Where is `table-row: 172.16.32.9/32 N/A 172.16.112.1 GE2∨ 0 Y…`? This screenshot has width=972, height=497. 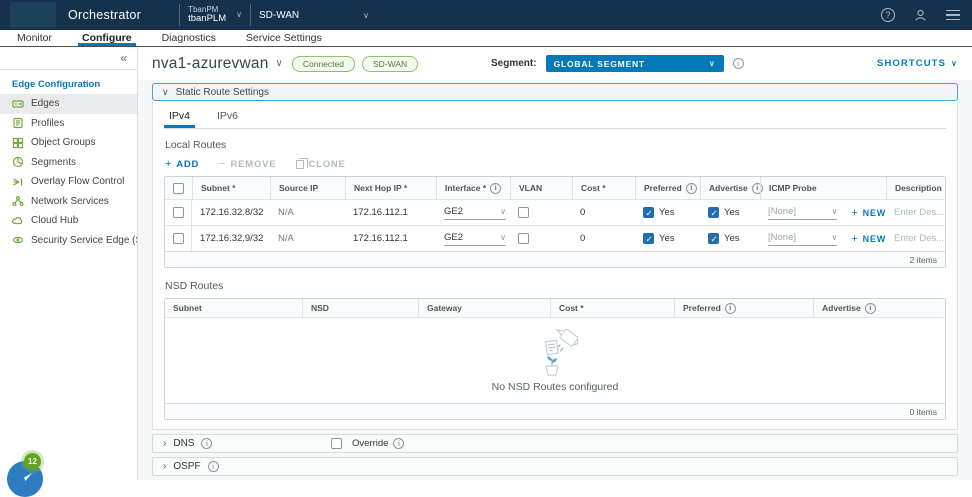
table-row: 172.16.32.9/32 N/A 172.16.112.1 GE2∨ 0 Y… is located at coordinates (562, 238).